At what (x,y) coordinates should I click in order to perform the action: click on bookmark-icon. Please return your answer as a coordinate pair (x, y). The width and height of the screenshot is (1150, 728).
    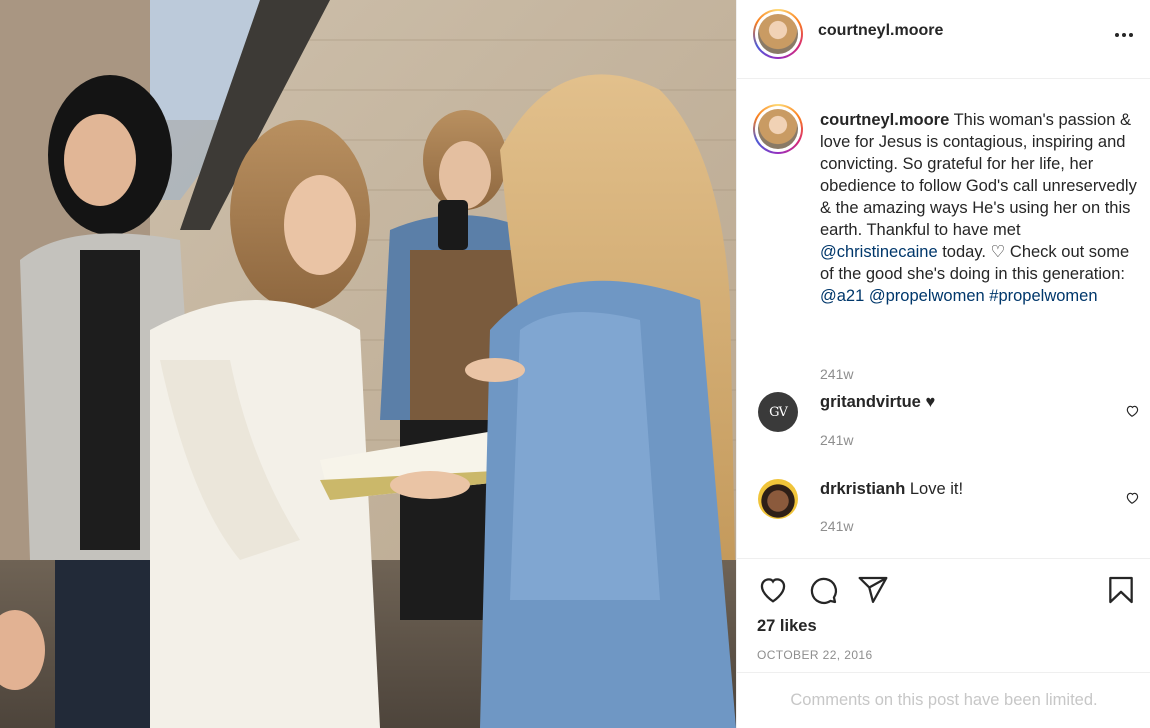
    Looking at the image, I should click on (1121, 590).